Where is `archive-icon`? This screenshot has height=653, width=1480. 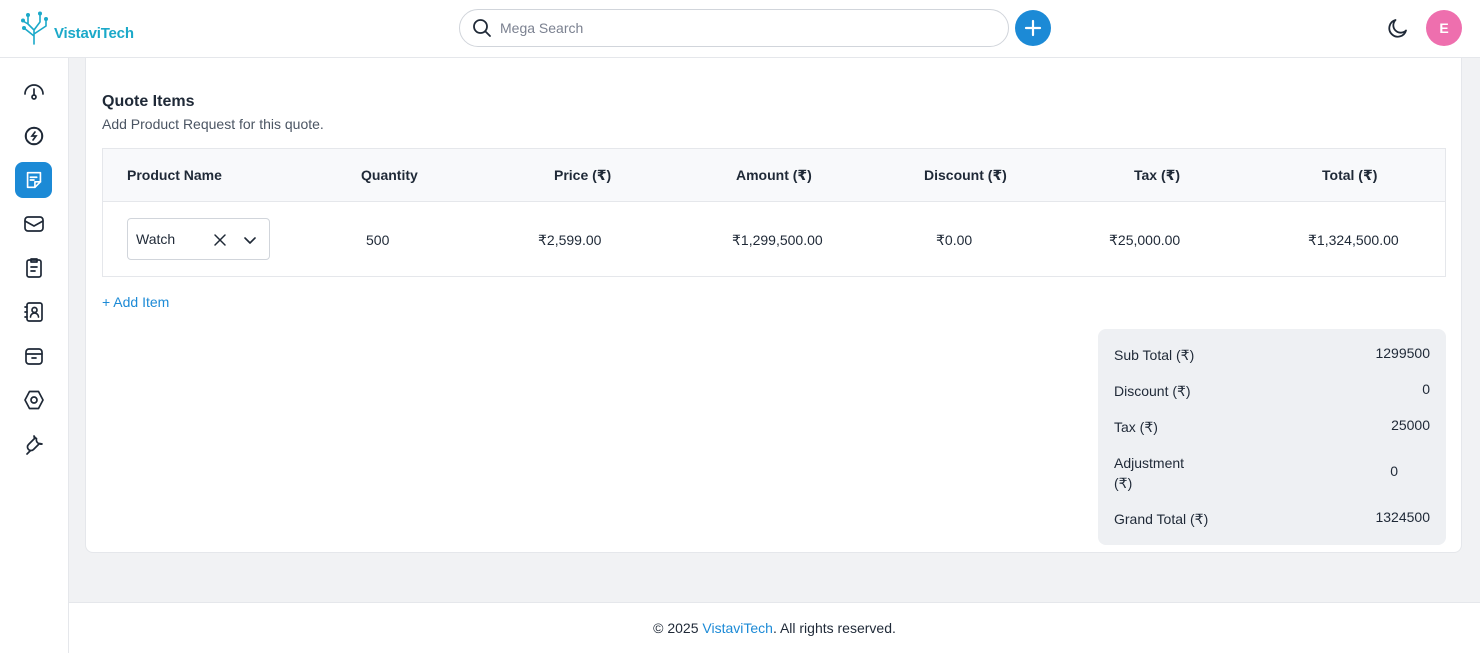 archive-icon is located at coordinates (33, 356).